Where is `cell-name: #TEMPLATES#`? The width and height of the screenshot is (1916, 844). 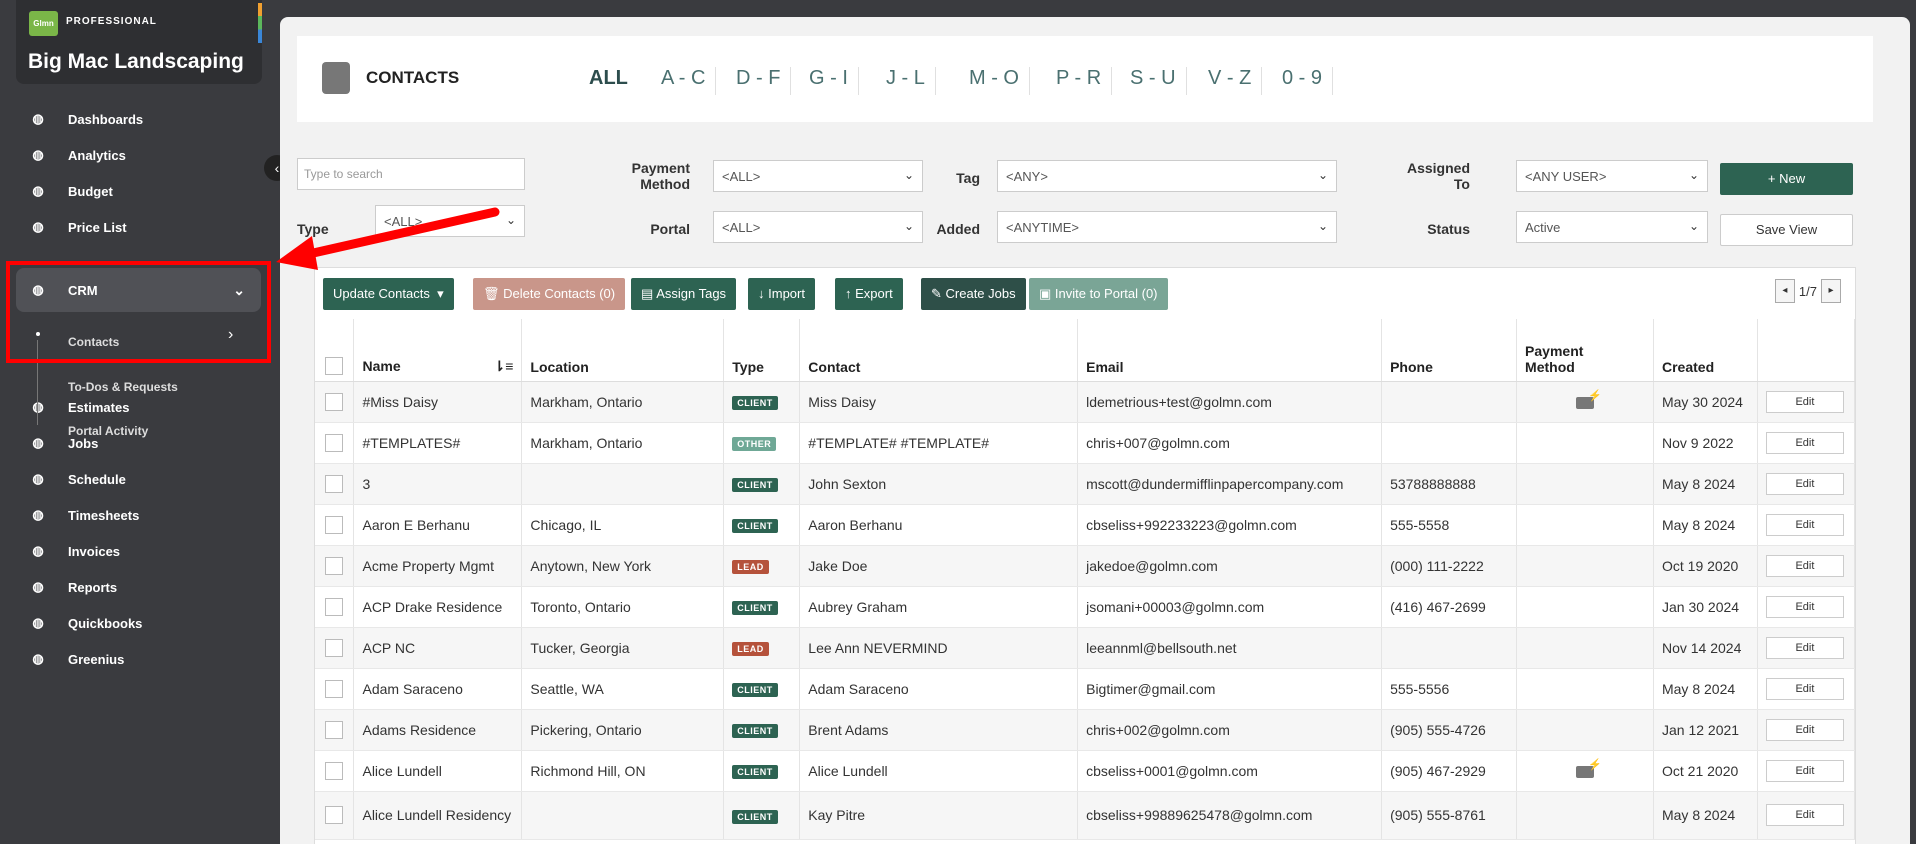
cell-name: #TEMPLATES# is located at coordinates (438, 443).